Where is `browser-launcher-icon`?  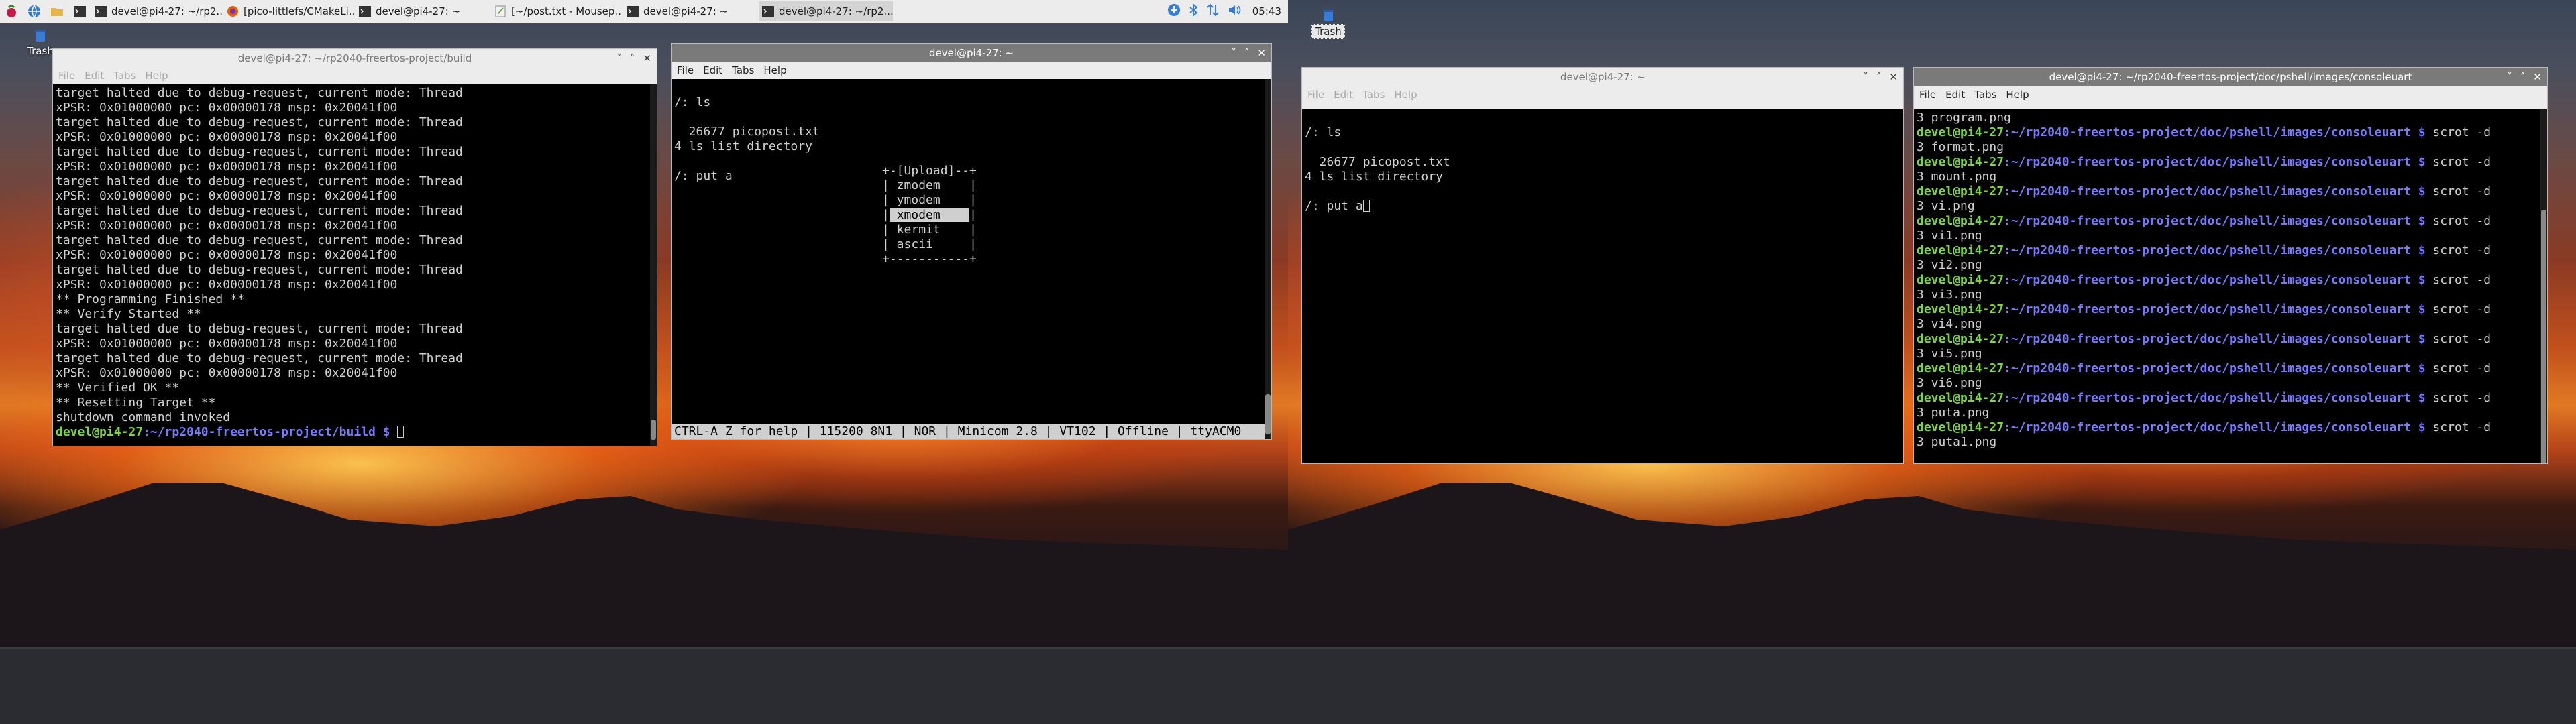 browser-launcher-icon is located at coordinates (34, 11).